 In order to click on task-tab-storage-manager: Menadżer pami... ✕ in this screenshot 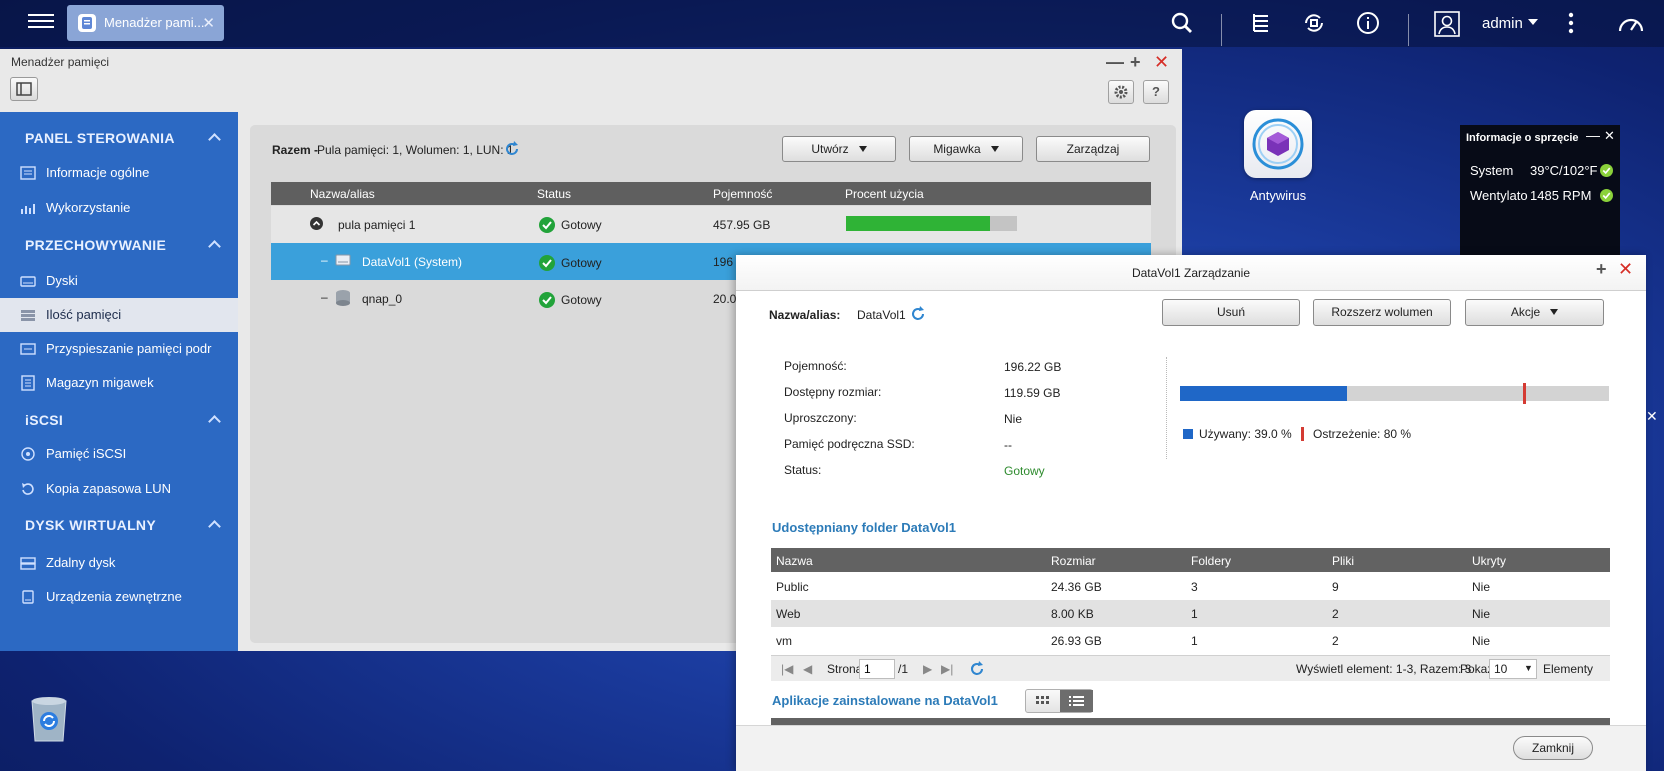, I will do `click(145, 23)`.